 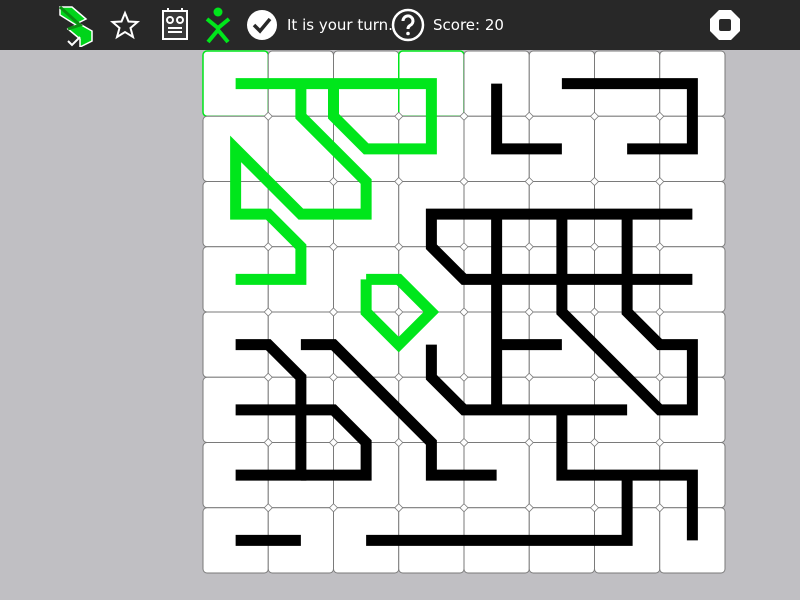 I want to click on help-icon, so click(x=408, y=25).